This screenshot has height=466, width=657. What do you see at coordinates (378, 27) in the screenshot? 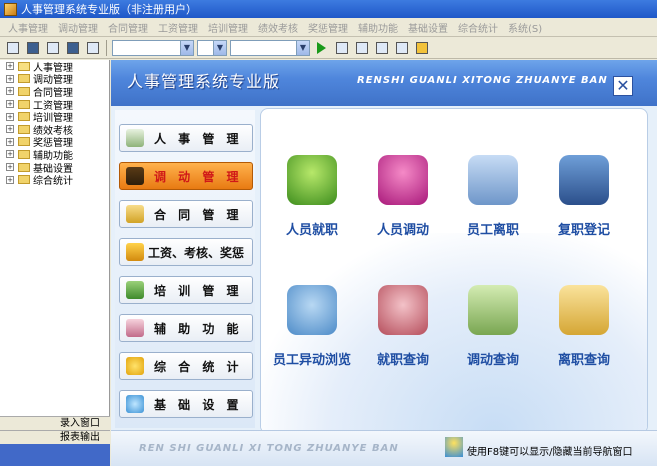
I see `menu-item-auxiliary: 辅助功能` at bounding box center [378, 27].